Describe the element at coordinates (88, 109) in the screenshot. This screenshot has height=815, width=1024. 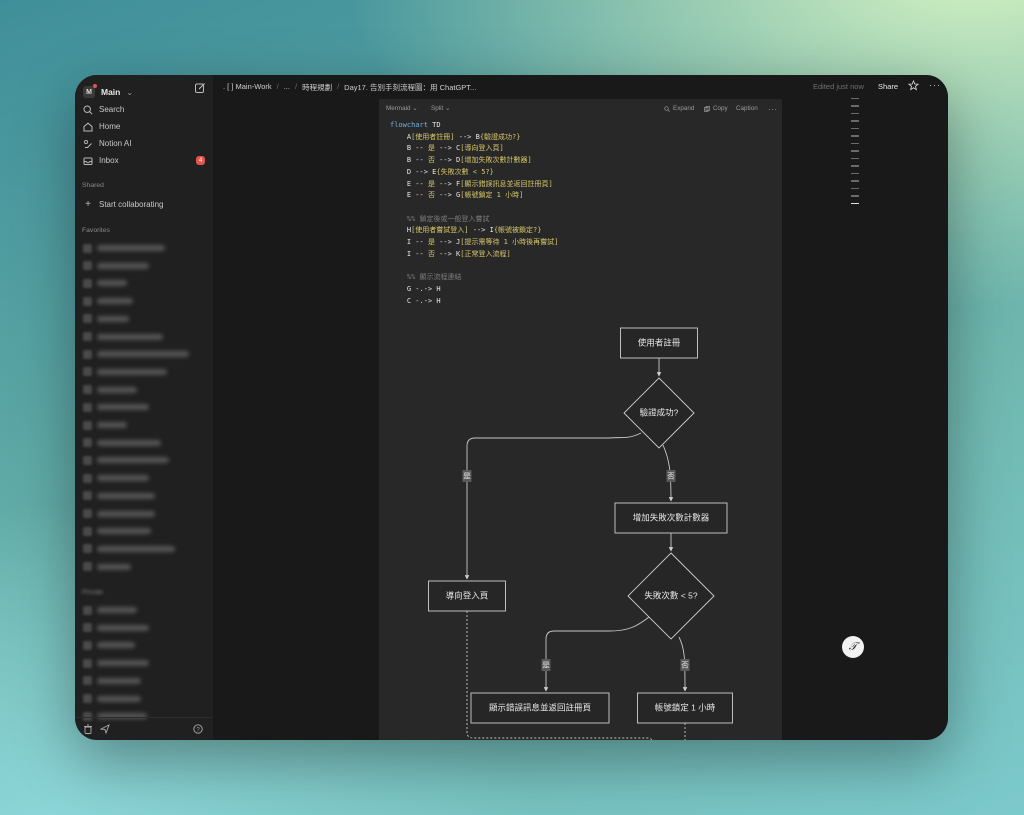
I see `search-icon` at that location.